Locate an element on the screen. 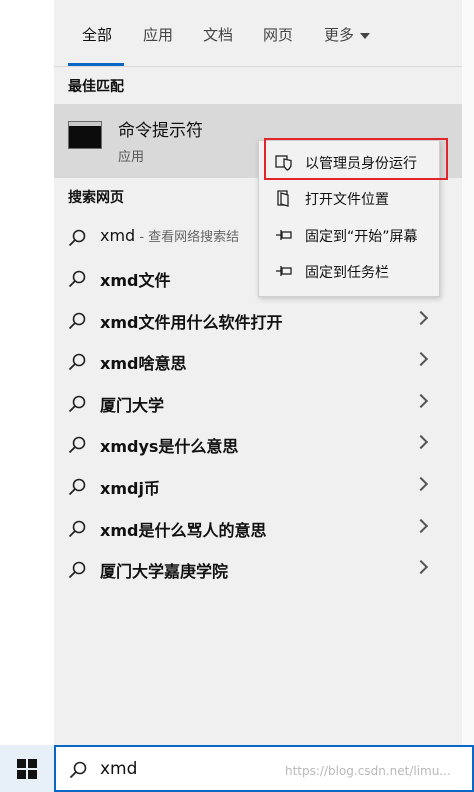 The image size is (474, 792). pin-to-start-menu-item: 固定到“开始”屏幕 is located at coordinates (349, 235).